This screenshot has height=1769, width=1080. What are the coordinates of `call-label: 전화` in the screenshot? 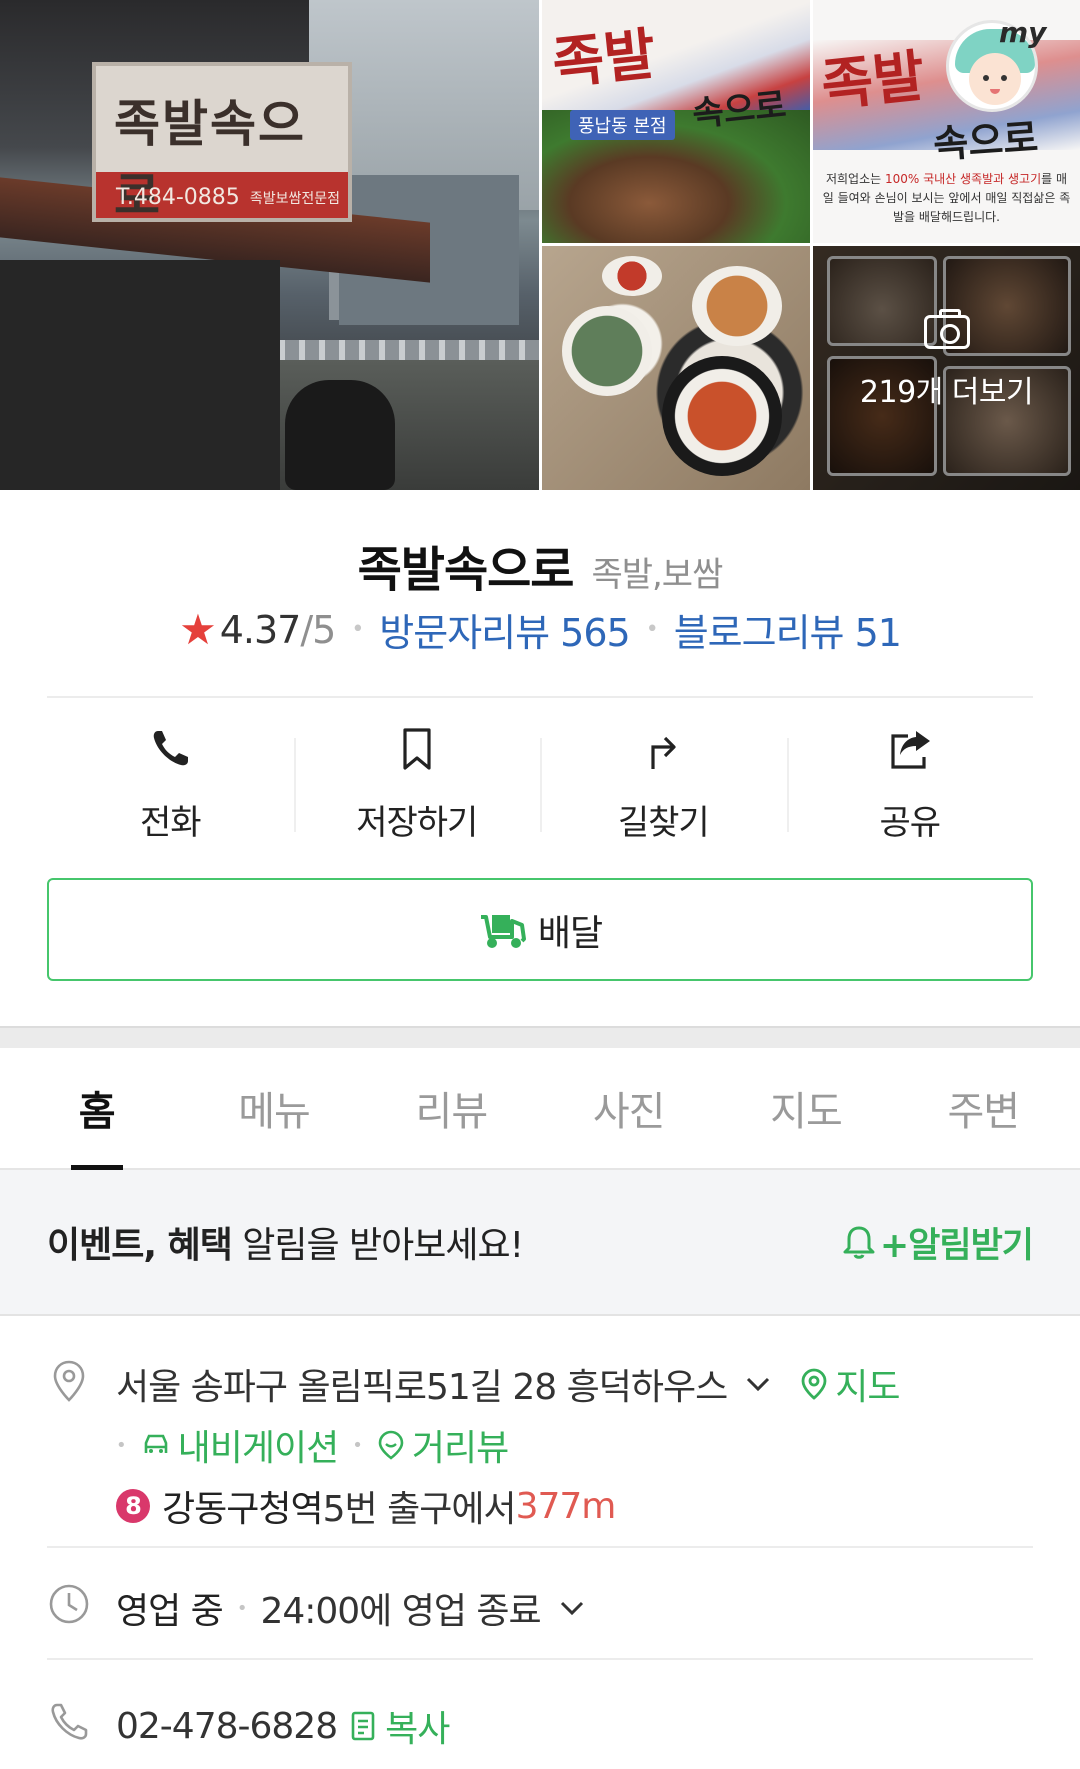 It's located at (170, 822).